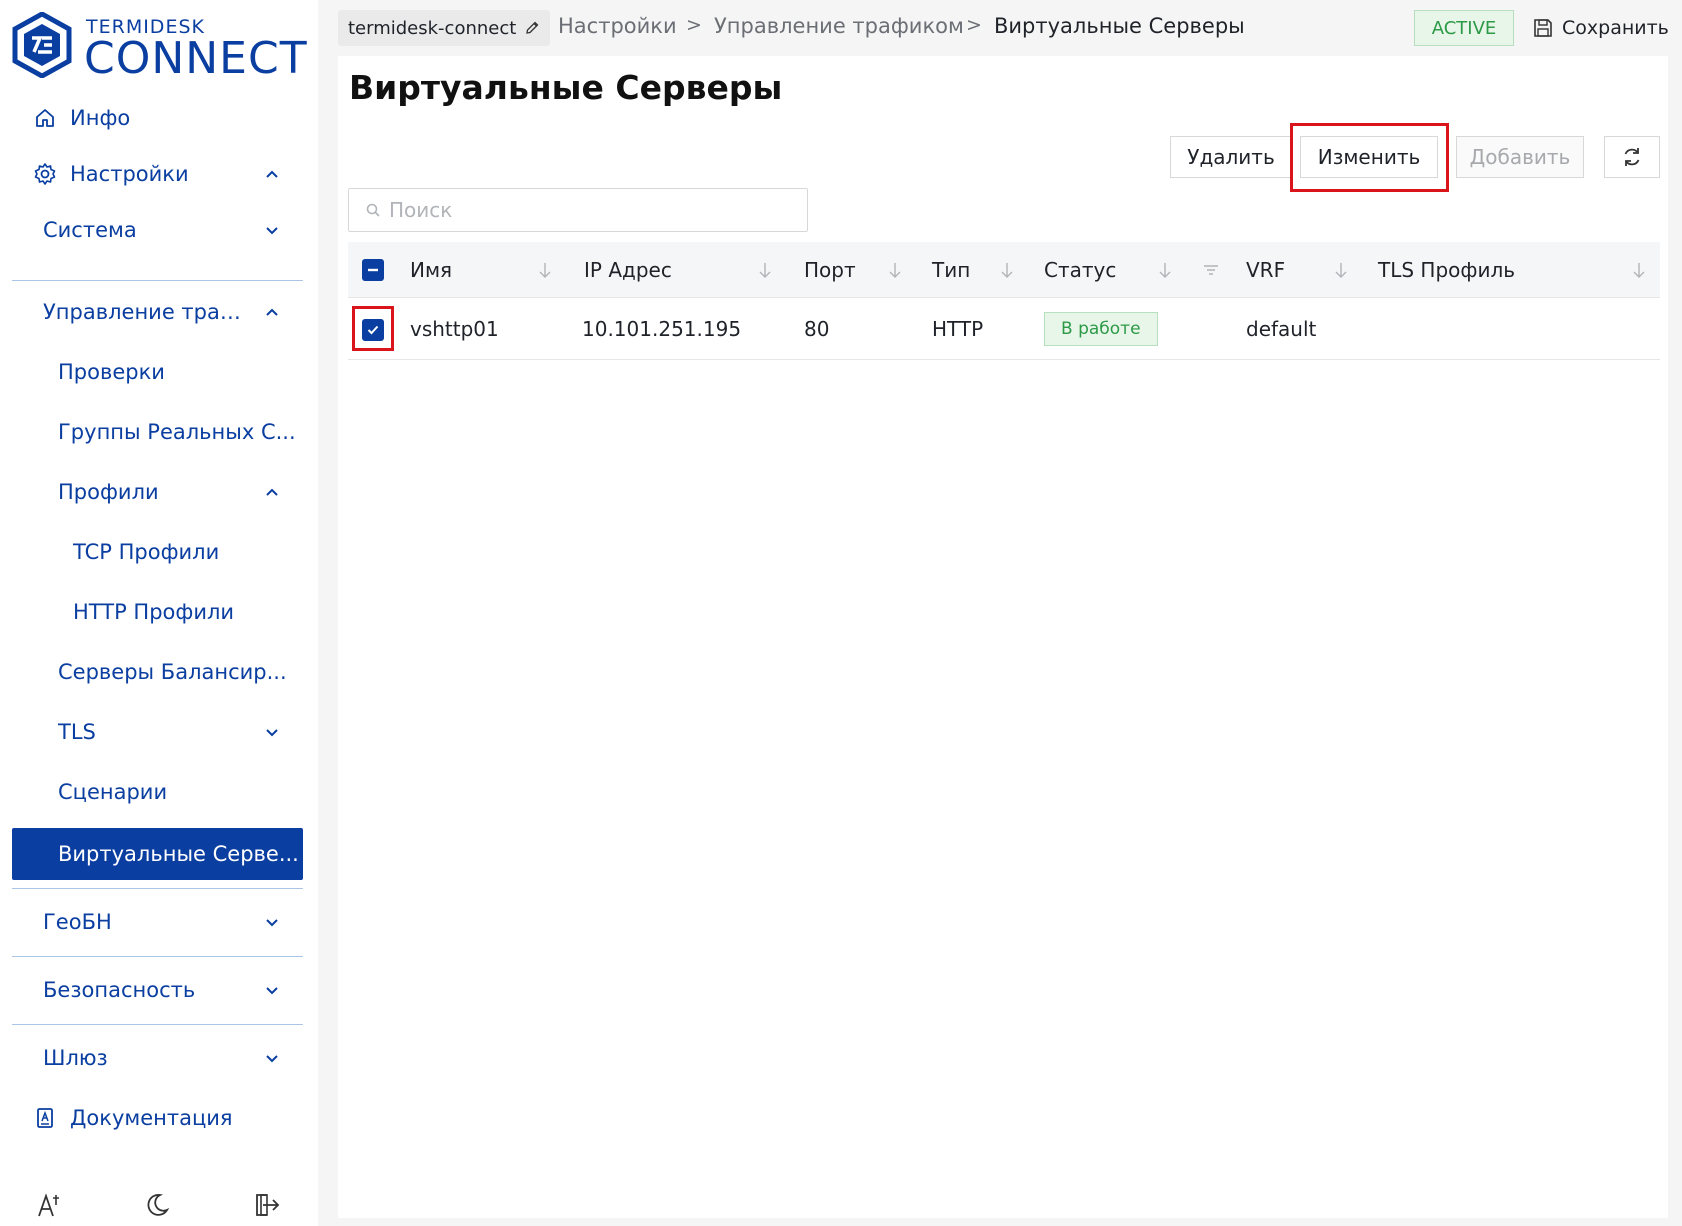 Image resolution: width=1682 pixels, height=1226 pixels. I want to click on select-all-checkbox, so click(373, 270).